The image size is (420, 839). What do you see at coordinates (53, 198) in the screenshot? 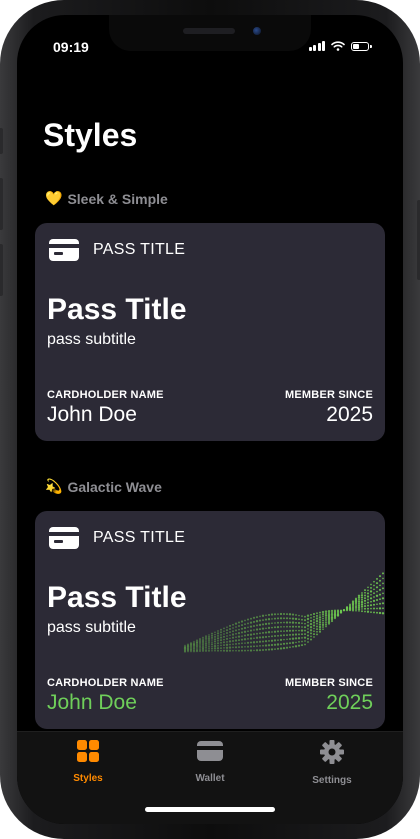
I see `yellow-heart-icon: 💛` at bounding box center [53, 198].